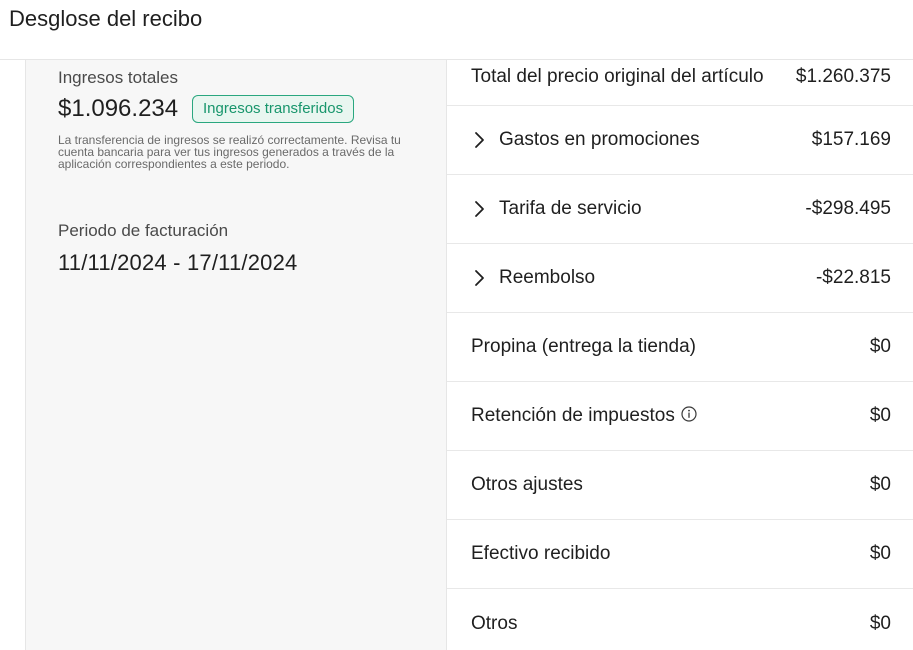 The image size is (913, 650). Describe the element at coordinates (573, 415) in the screenshot. I see `row-label: Retención de impuestos` at that location.